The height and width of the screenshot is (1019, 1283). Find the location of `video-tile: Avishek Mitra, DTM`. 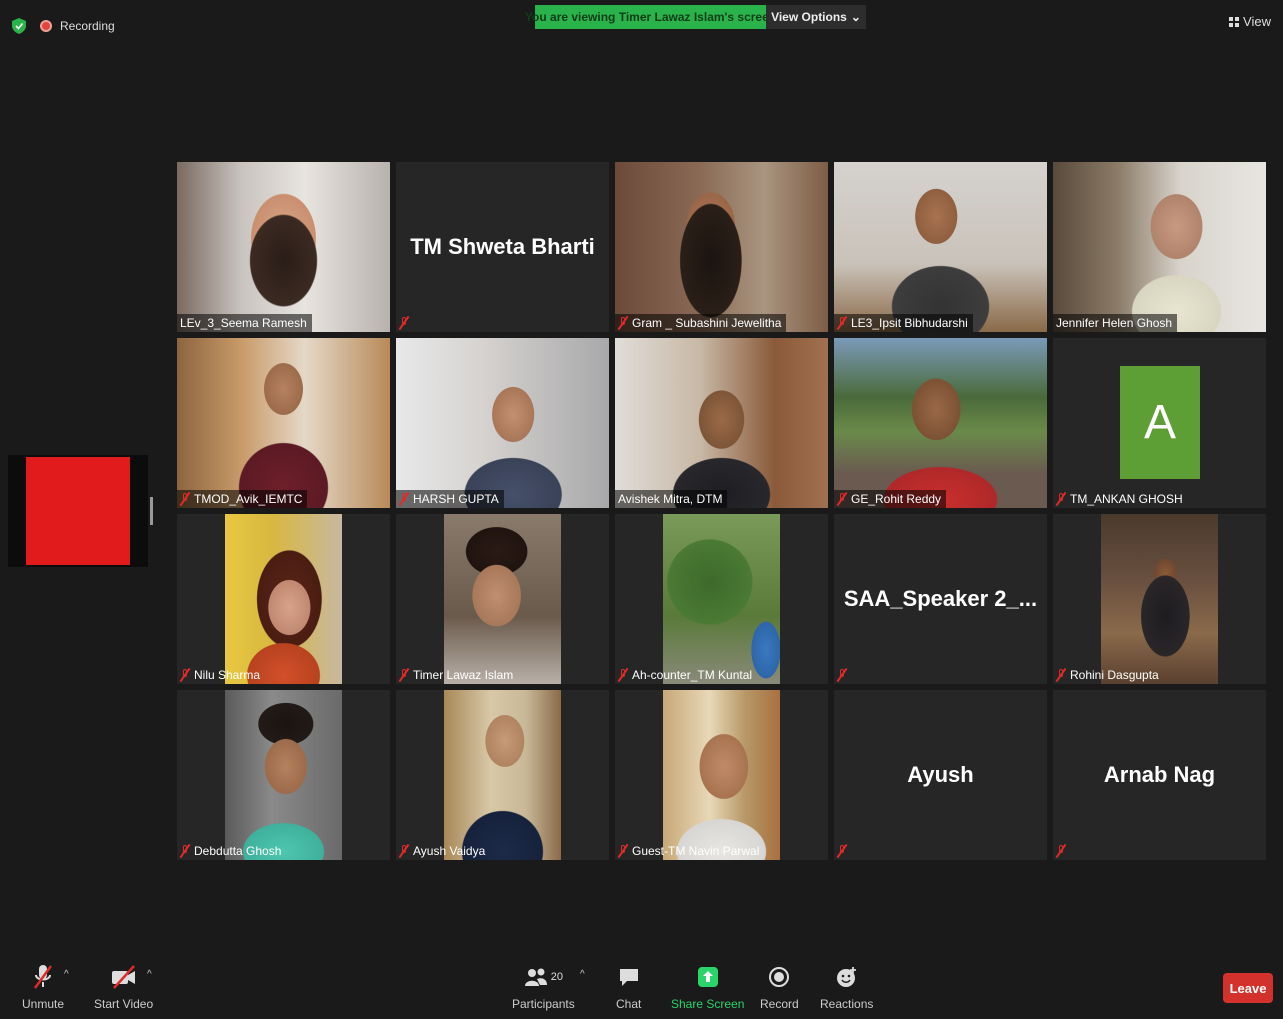

video-tile: Avishek Mitra, DTM is located at coordinates (721, 423).